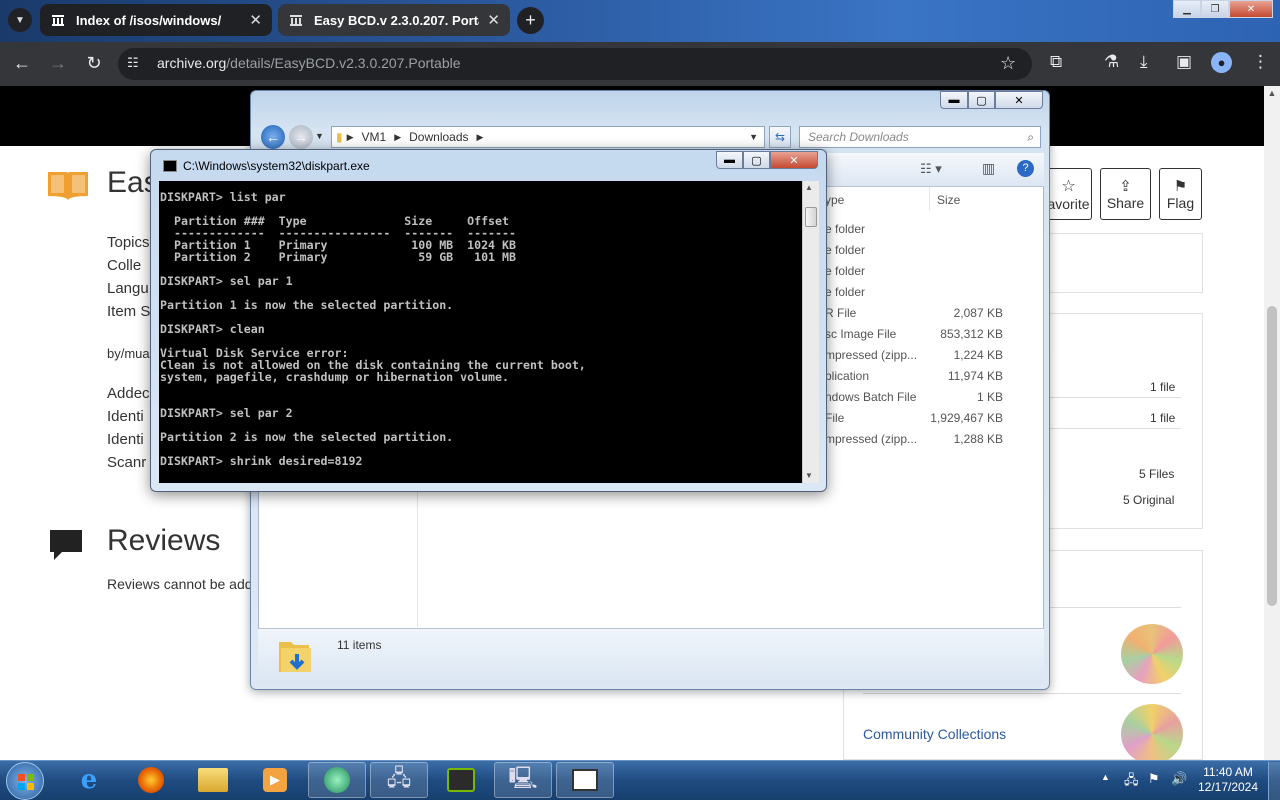 This screenshot has height=800, width=1280. Describe the element at coordinates (1111, 62) in the screenshot. I see `labs-flask-icon: ⚗` at that location.